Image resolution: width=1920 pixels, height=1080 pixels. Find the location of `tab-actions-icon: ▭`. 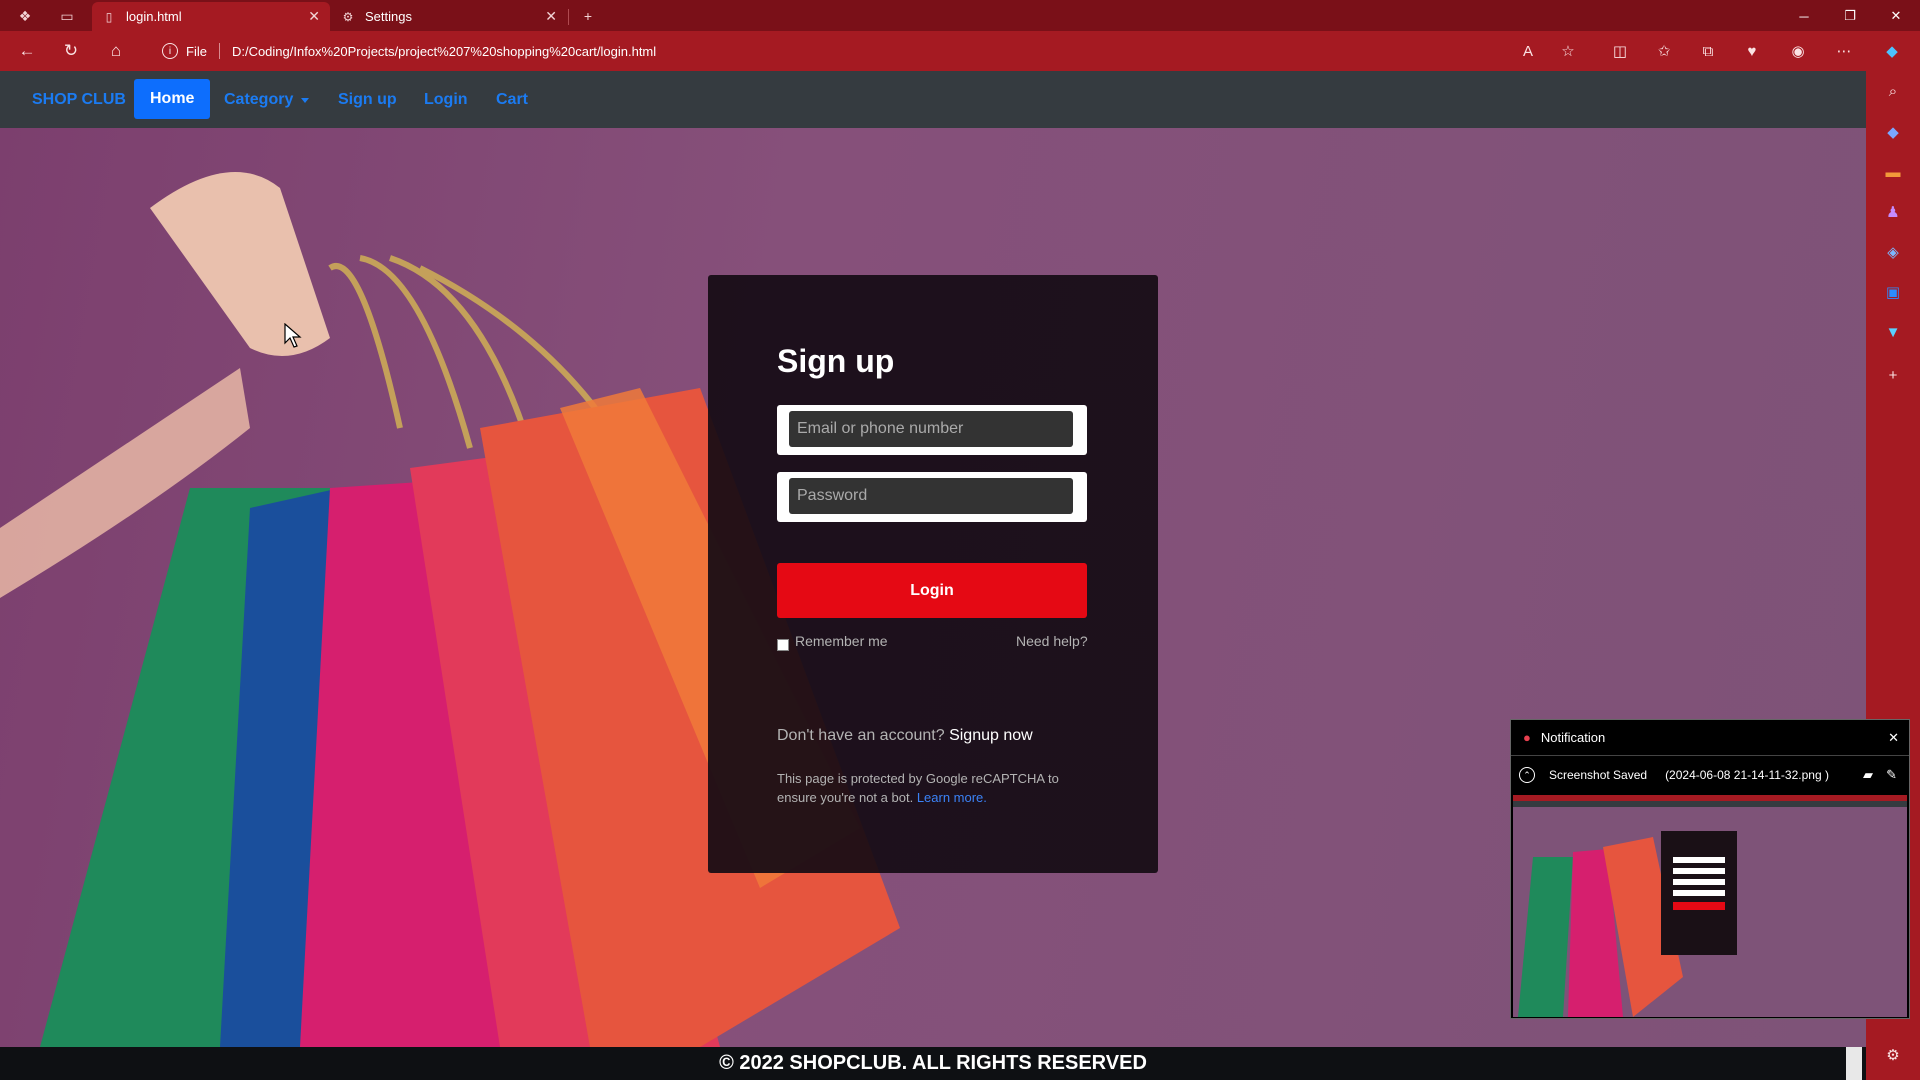

tab-actions-icon: ▭ is located at coordinates (67, 16).